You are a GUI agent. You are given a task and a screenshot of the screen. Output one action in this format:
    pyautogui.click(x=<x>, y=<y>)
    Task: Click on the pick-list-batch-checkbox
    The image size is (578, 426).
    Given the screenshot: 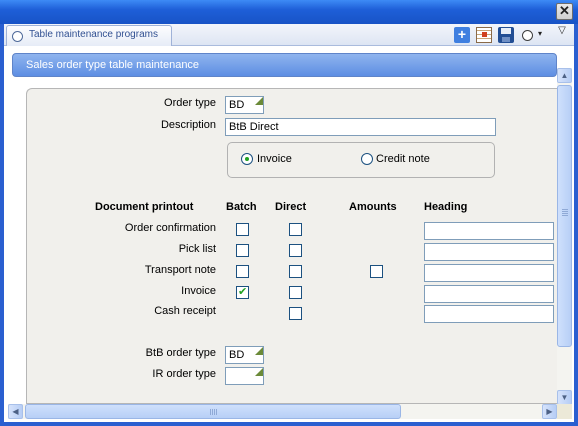 What is the action you would take?
    pyautogui.click(x=242, y=250)
    